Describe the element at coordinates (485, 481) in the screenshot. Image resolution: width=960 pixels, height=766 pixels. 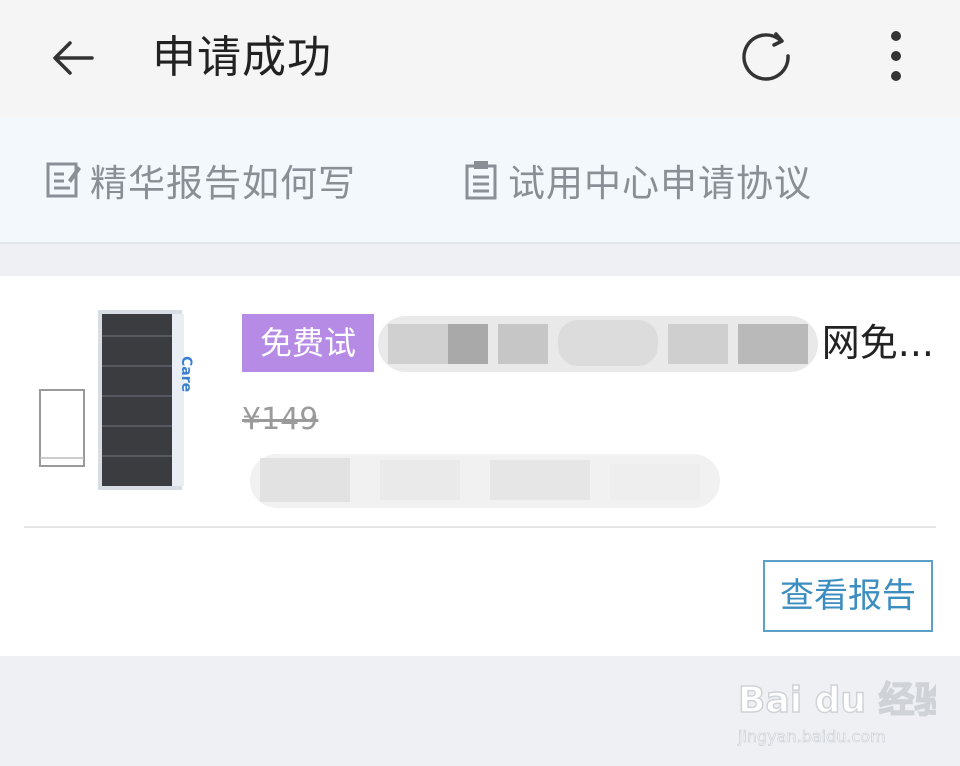
I see `redacted-apply-info` at that location.